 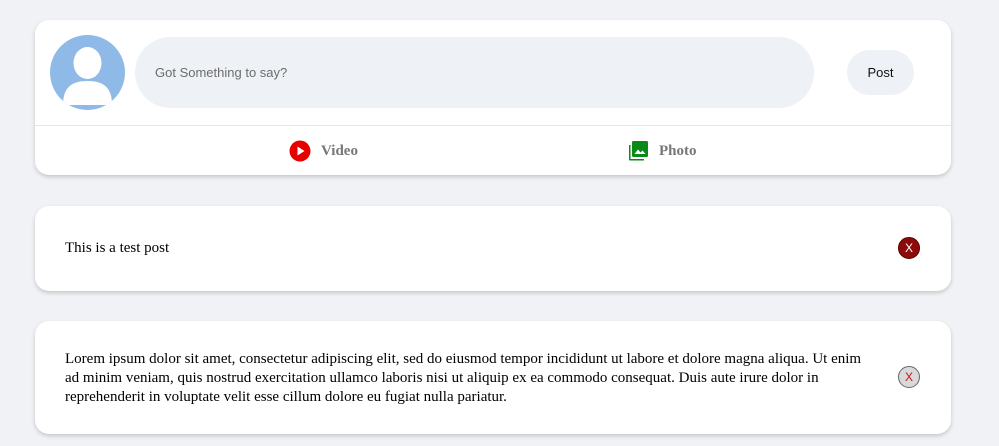 What do you see at coordinates (880, 72) in the screenshot?
I see `post-button: Post` at bounding box center [880, 72].